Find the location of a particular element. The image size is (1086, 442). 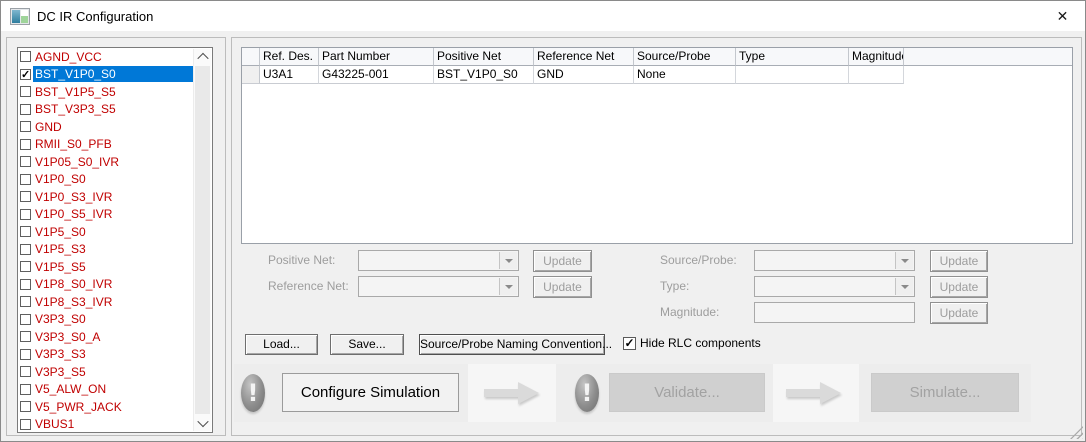

close-icon: ✕ is located at coordinates (1062, 16).